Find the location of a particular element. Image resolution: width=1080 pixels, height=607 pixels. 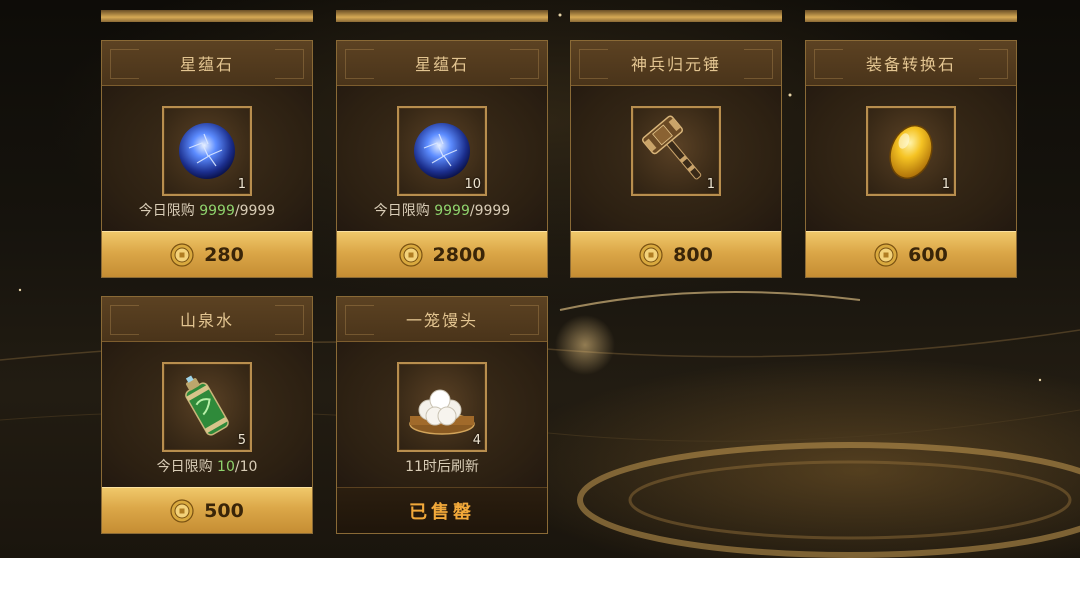

item-title-bar: 山泉水 is located at coordinates (207, 319).